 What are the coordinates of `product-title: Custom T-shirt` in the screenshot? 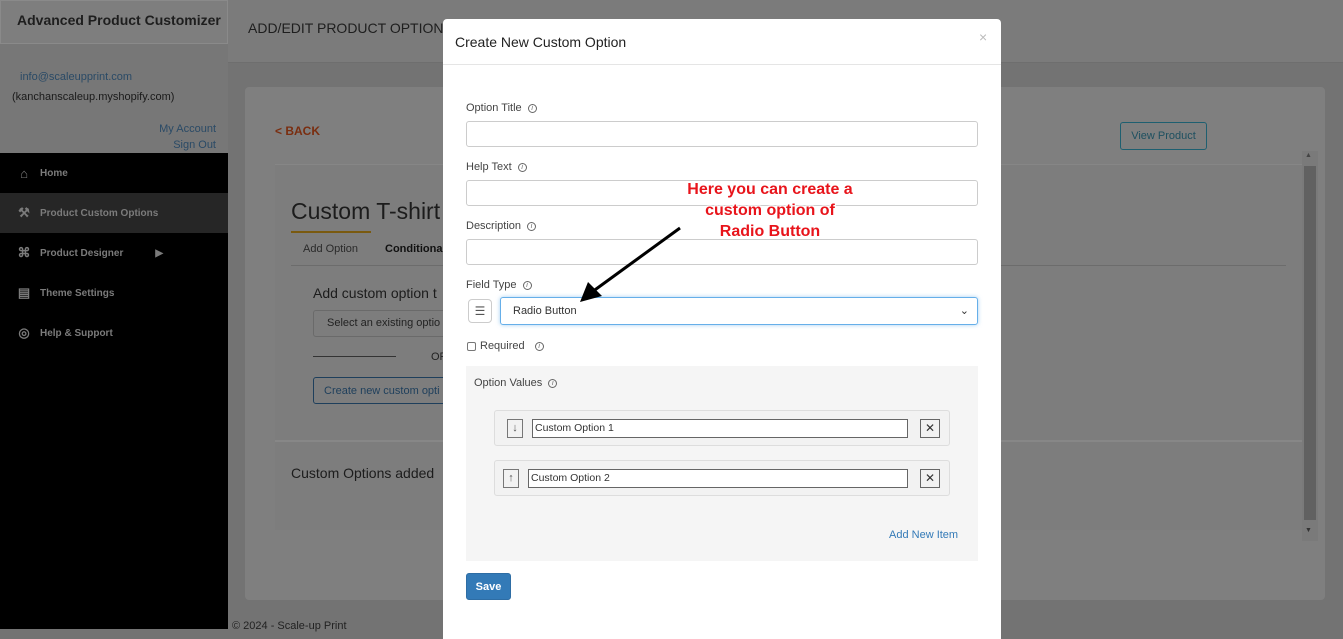 It's located at (366, 211).